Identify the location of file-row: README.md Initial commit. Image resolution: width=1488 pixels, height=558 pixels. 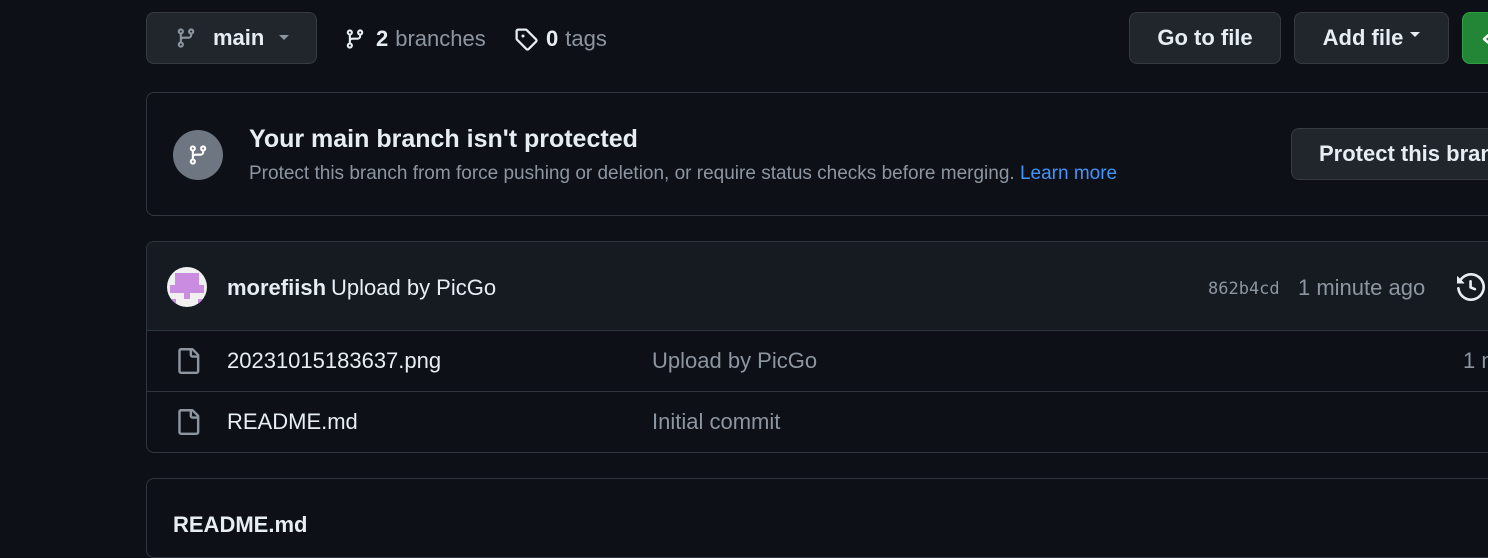
(817, 422).